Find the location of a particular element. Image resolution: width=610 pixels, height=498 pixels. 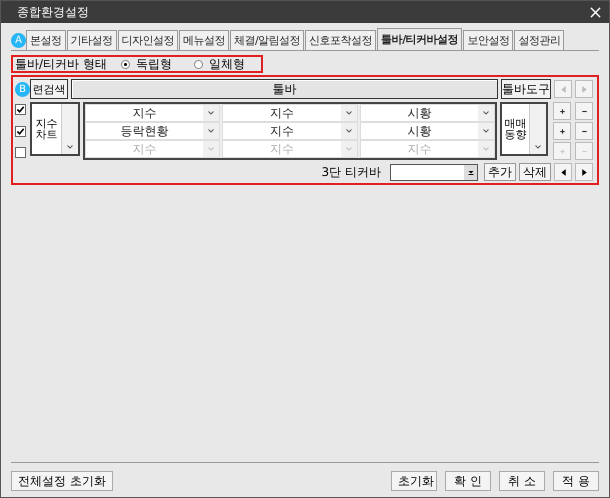

column-header: 툴바도구 is located at coordinates (526, 89).